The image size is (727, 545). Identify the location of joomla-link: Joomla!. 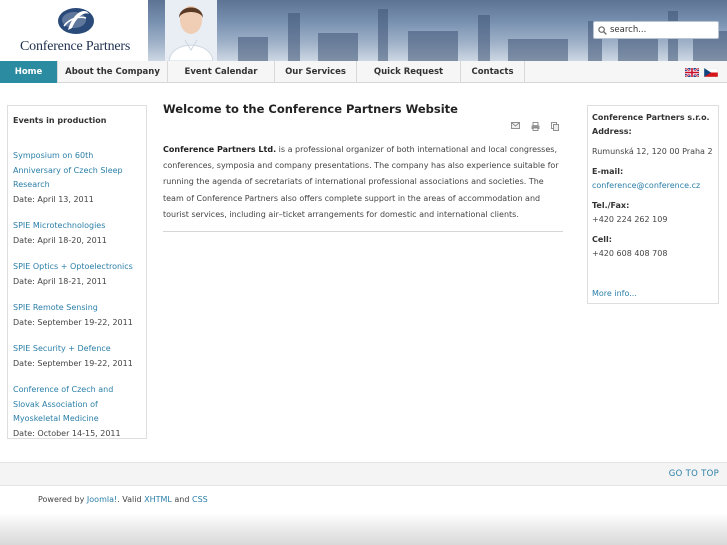
(102, 499).